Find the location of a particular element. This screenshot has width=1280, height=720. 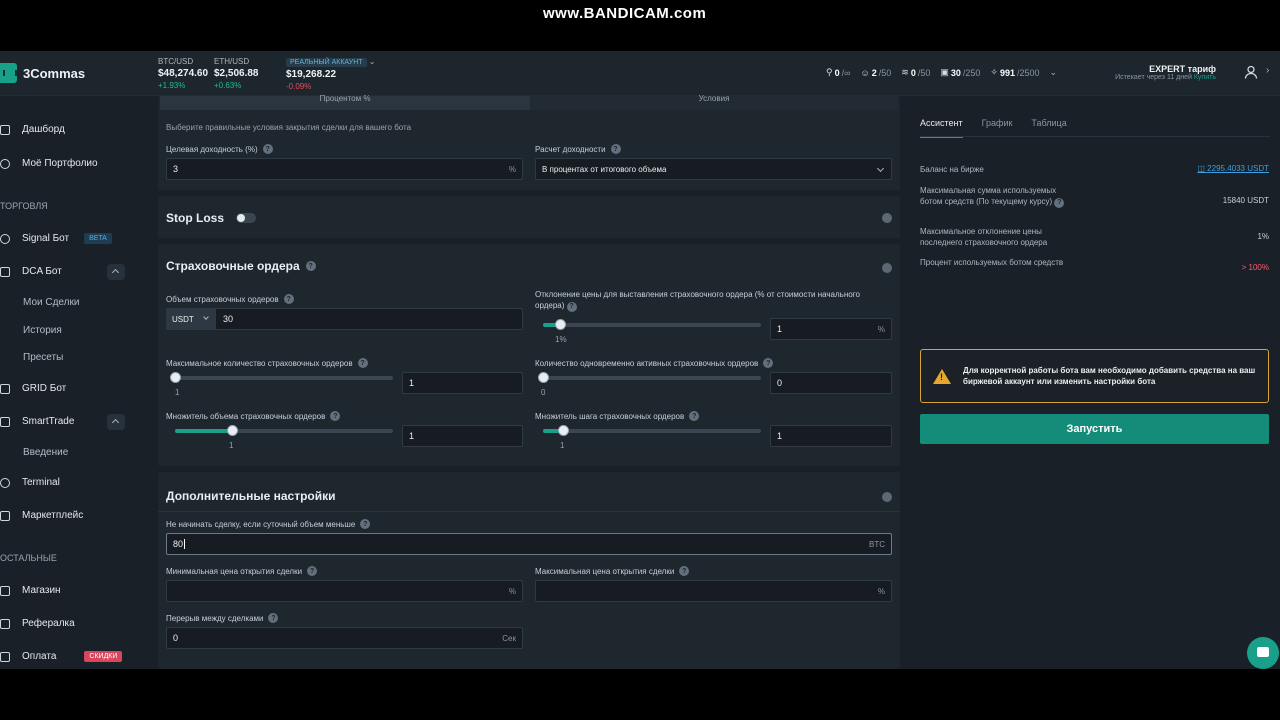

sidebar-item-grid-bot: GRID Бот is located at coordinates (33, 388).